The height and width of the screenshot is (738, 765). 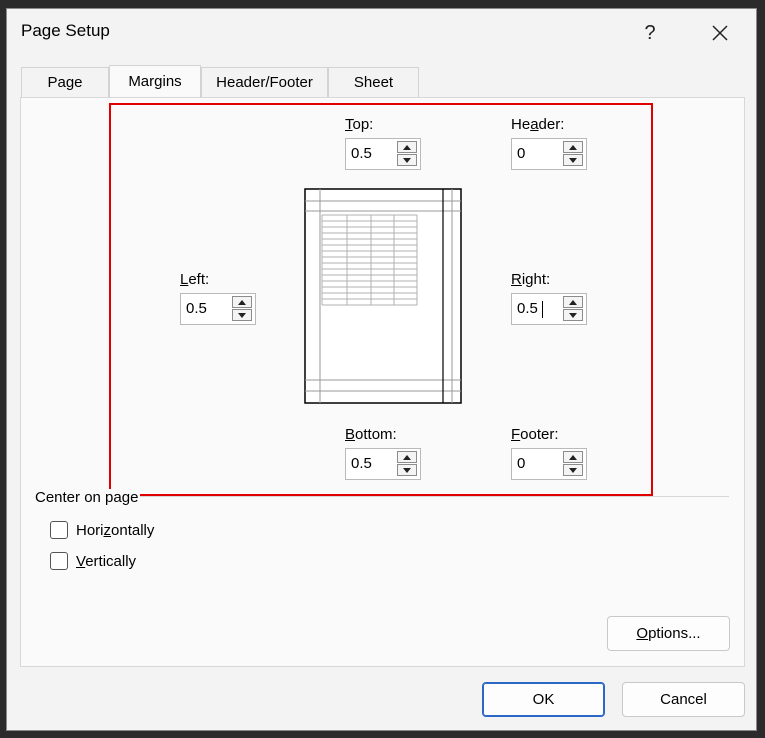 I want to click on close-icon, so click(x=720, y=33).